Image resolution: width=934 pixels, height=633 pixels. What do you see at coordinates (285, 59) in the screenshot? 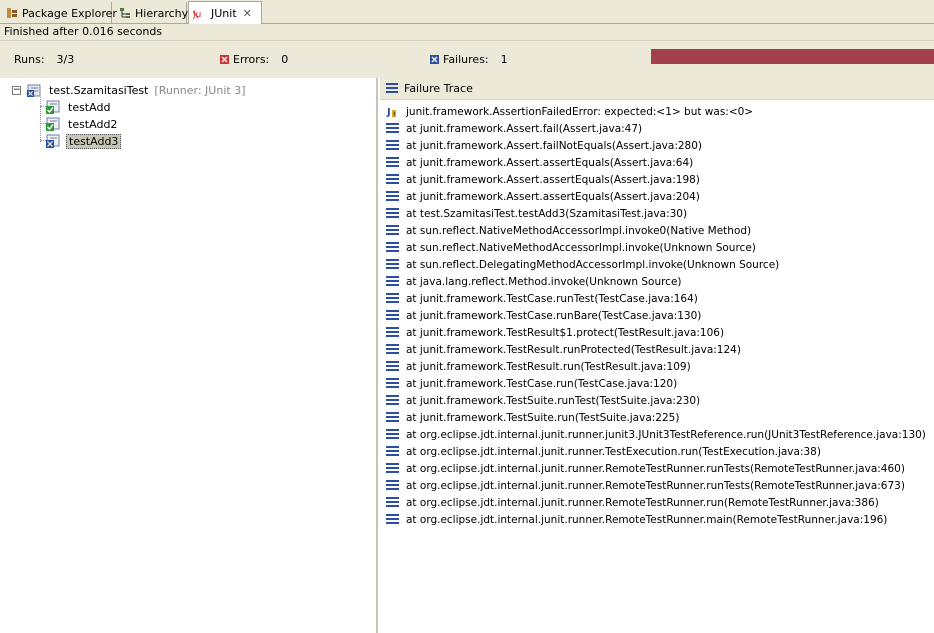
I see `errors-value: 0` at bounding box center [285, 59].